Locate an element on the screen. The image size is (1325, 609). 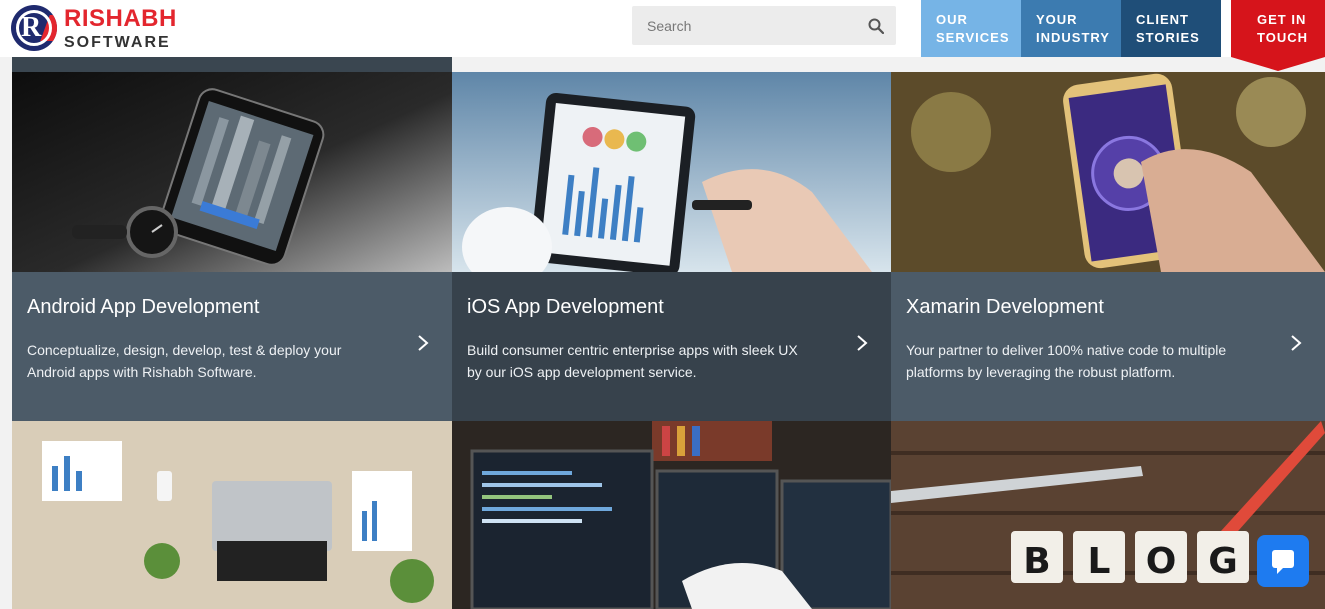
chat-bubble-icon is located at coordinates (1283, 562).